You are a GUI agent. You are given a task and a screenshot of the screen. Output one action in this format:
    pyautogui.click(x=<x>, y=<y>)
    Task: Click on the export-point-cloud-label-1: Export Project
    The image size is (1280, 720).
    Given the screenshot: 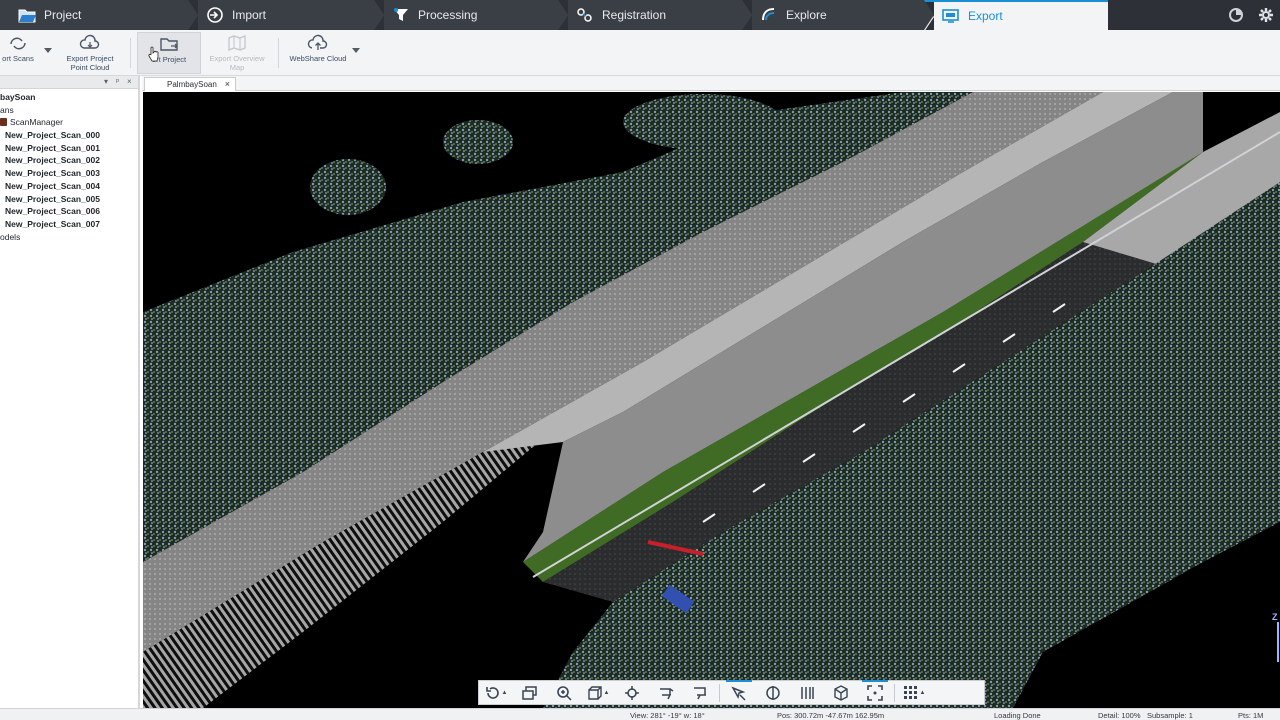 What is the action you would take?
    pyautogui.click(x=90, y=58)
    